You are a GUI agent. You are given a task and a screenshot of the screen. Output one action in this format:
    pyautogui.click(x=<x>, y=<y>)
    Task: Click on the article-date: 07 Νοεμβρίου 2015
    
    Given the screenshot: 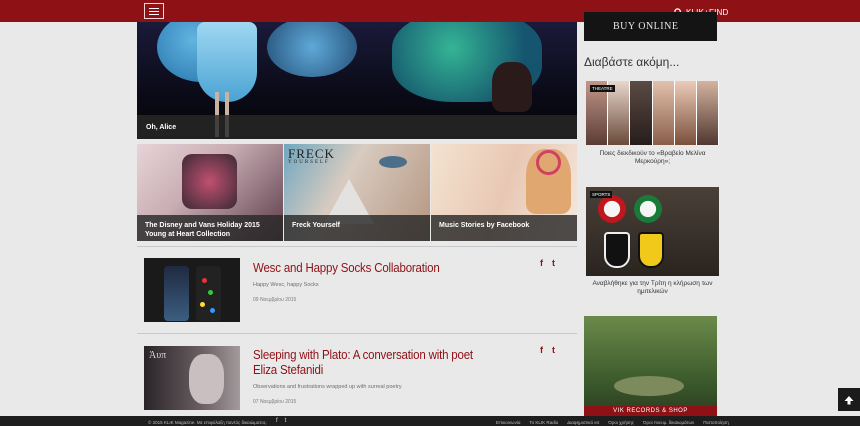 What is the action you would take?
    pyautogui.click(x=275, y=402)
    